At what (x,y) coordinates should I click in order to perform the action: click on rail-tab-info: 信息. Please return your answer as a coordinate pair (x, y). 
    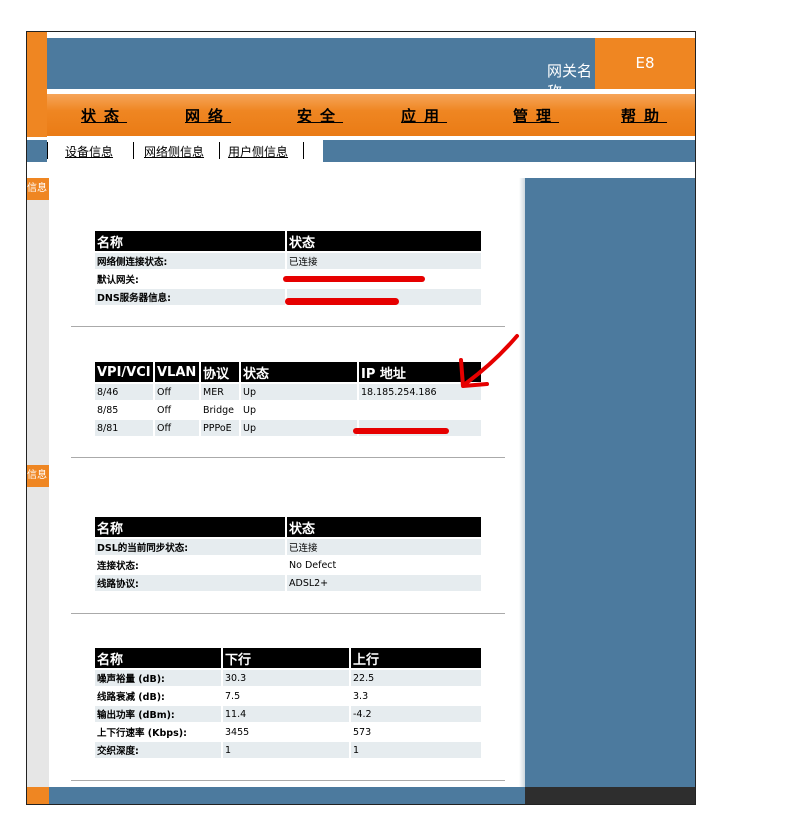
    Looking at the image, I should click on (38, 189).